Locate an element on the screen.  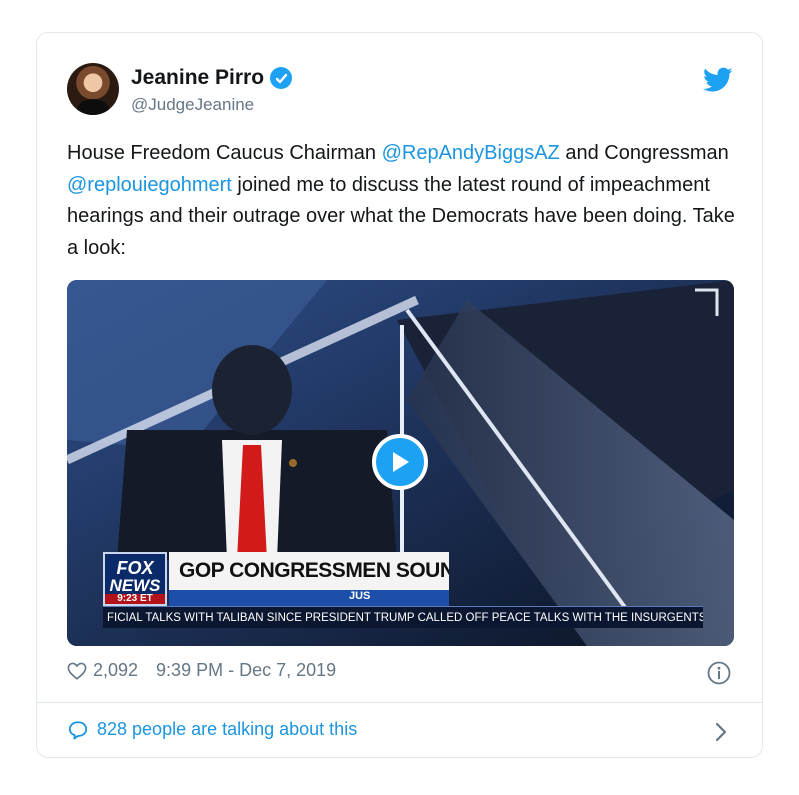
divider is located at coordinates (399, 702).